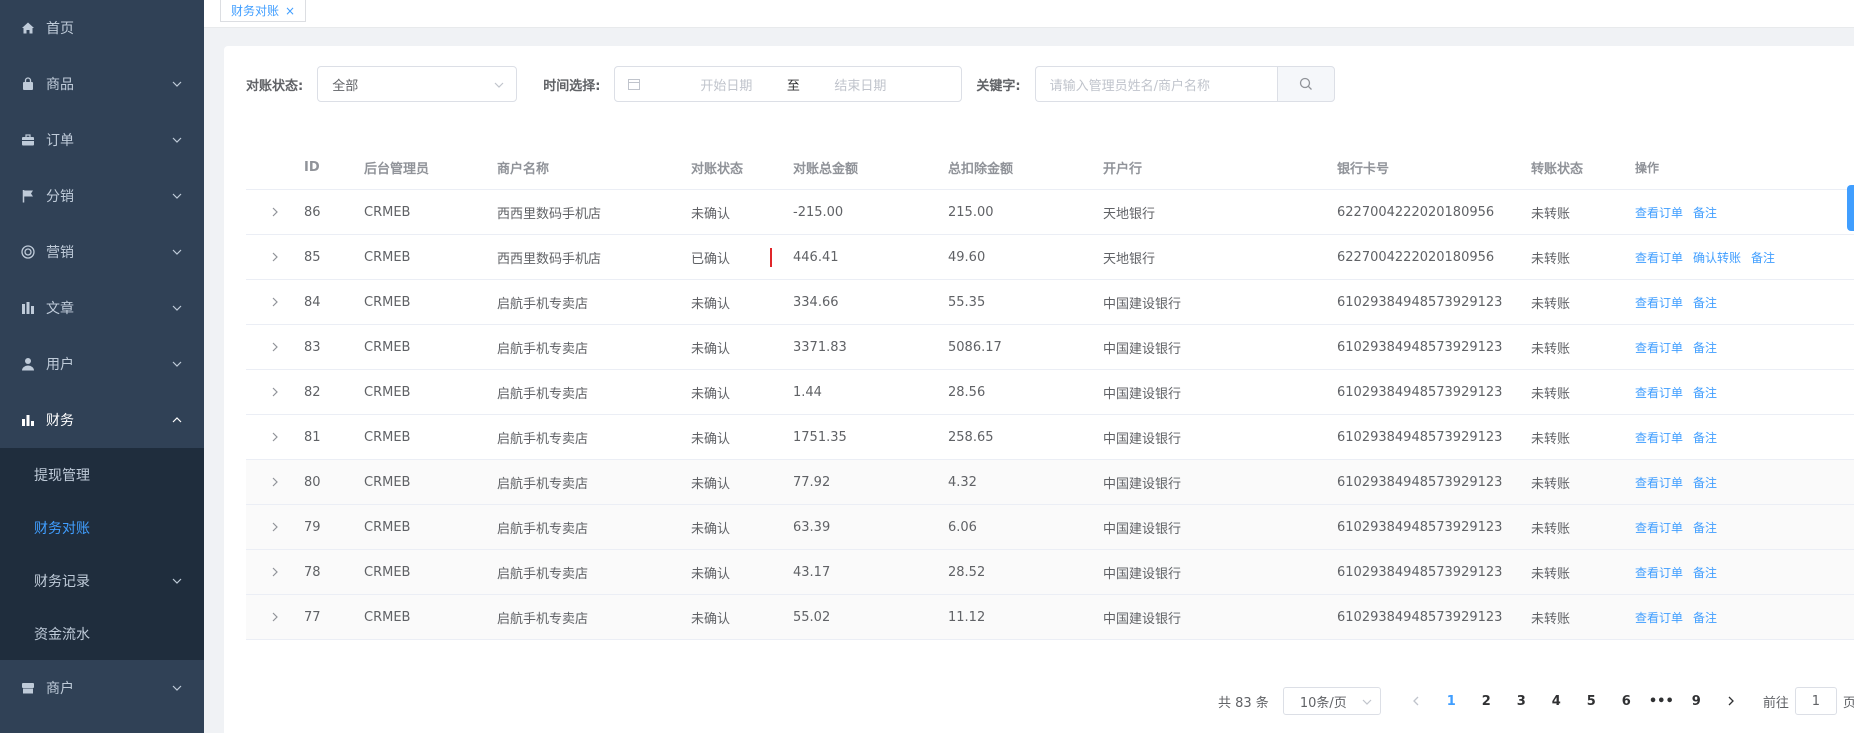 Image resolution: width=1854 pixels, height=733 pixels. Describe the element at coordinates (102, 688) in the screenshot. I see `sidebar-item-0: 商户` at that location.